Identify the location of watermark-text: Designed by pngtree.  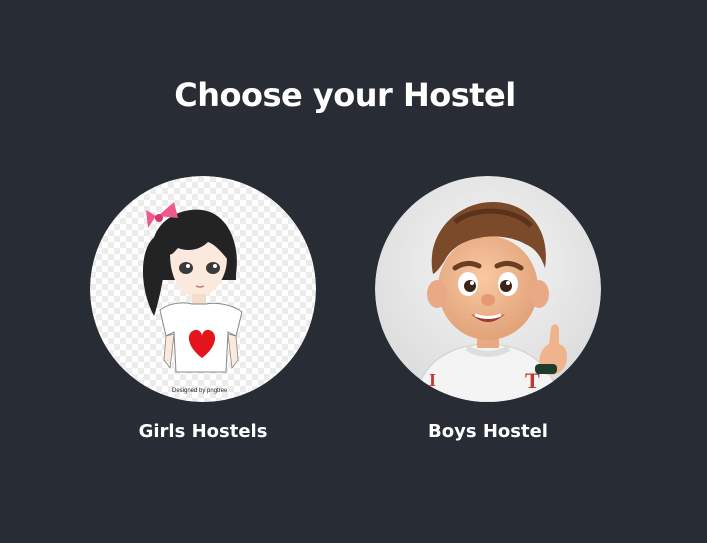
(200, 391).